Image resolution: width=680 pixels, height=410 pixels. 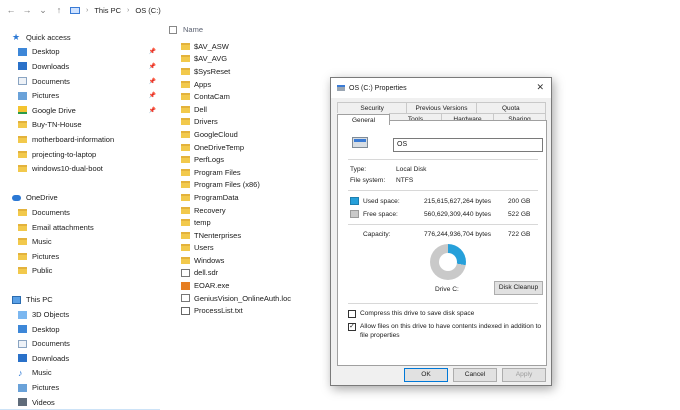 I want to click on file-list-item: Drivers, so click(x=257, y=122).